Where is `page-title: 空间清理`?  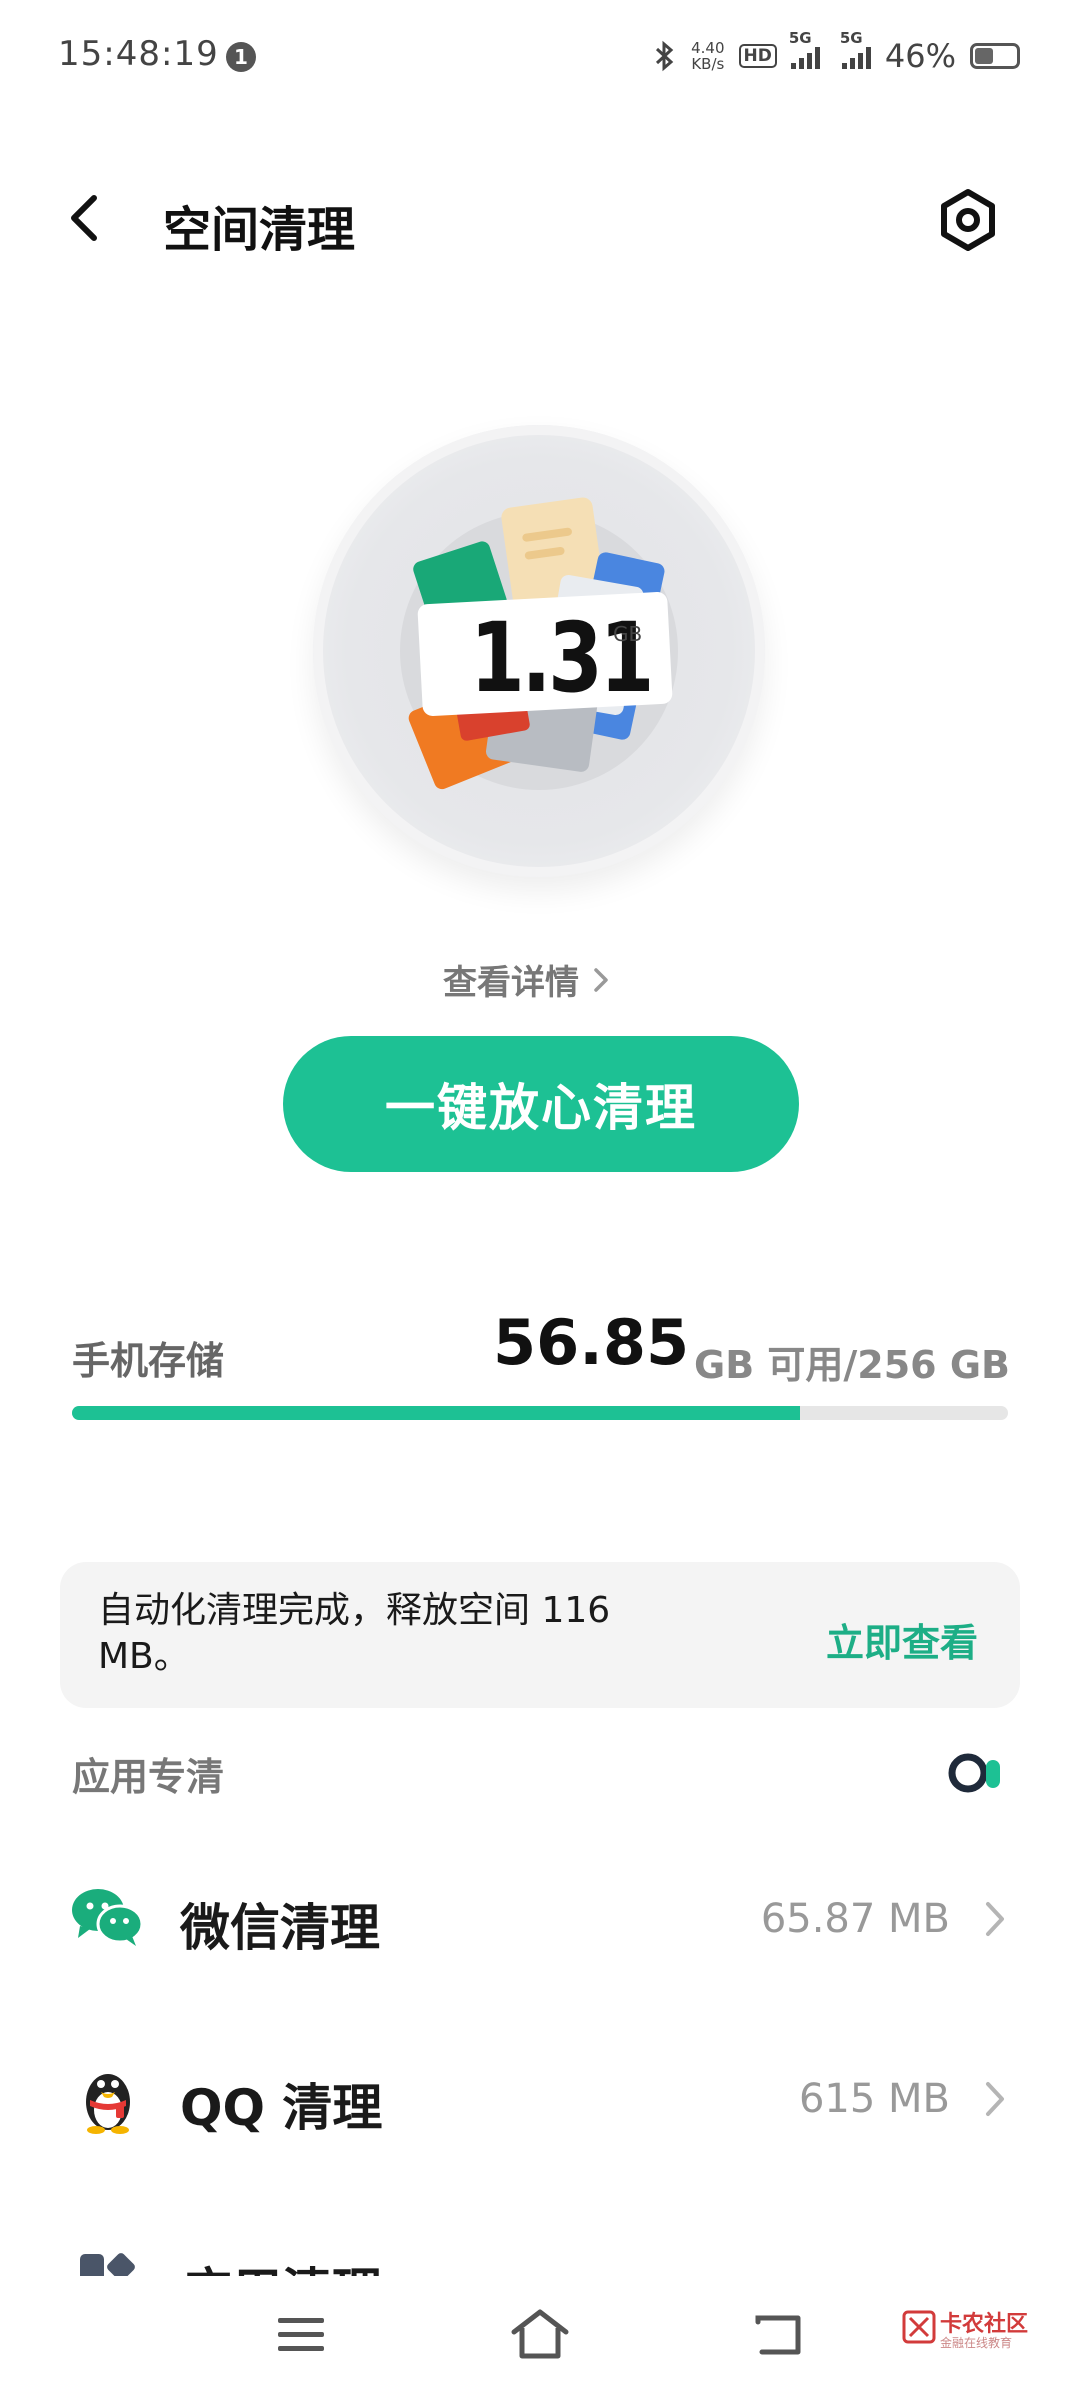 page-title: 空间清理 is located at coordinates (259, 230).